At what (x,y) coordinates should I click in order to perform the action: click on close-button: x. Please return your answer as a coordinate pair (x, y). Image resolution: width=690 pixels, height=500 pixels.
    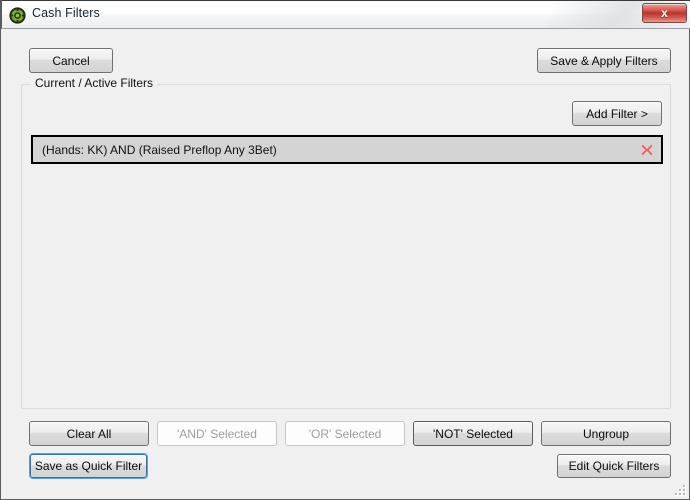
    Looking at the image, I should click on (664, 13).